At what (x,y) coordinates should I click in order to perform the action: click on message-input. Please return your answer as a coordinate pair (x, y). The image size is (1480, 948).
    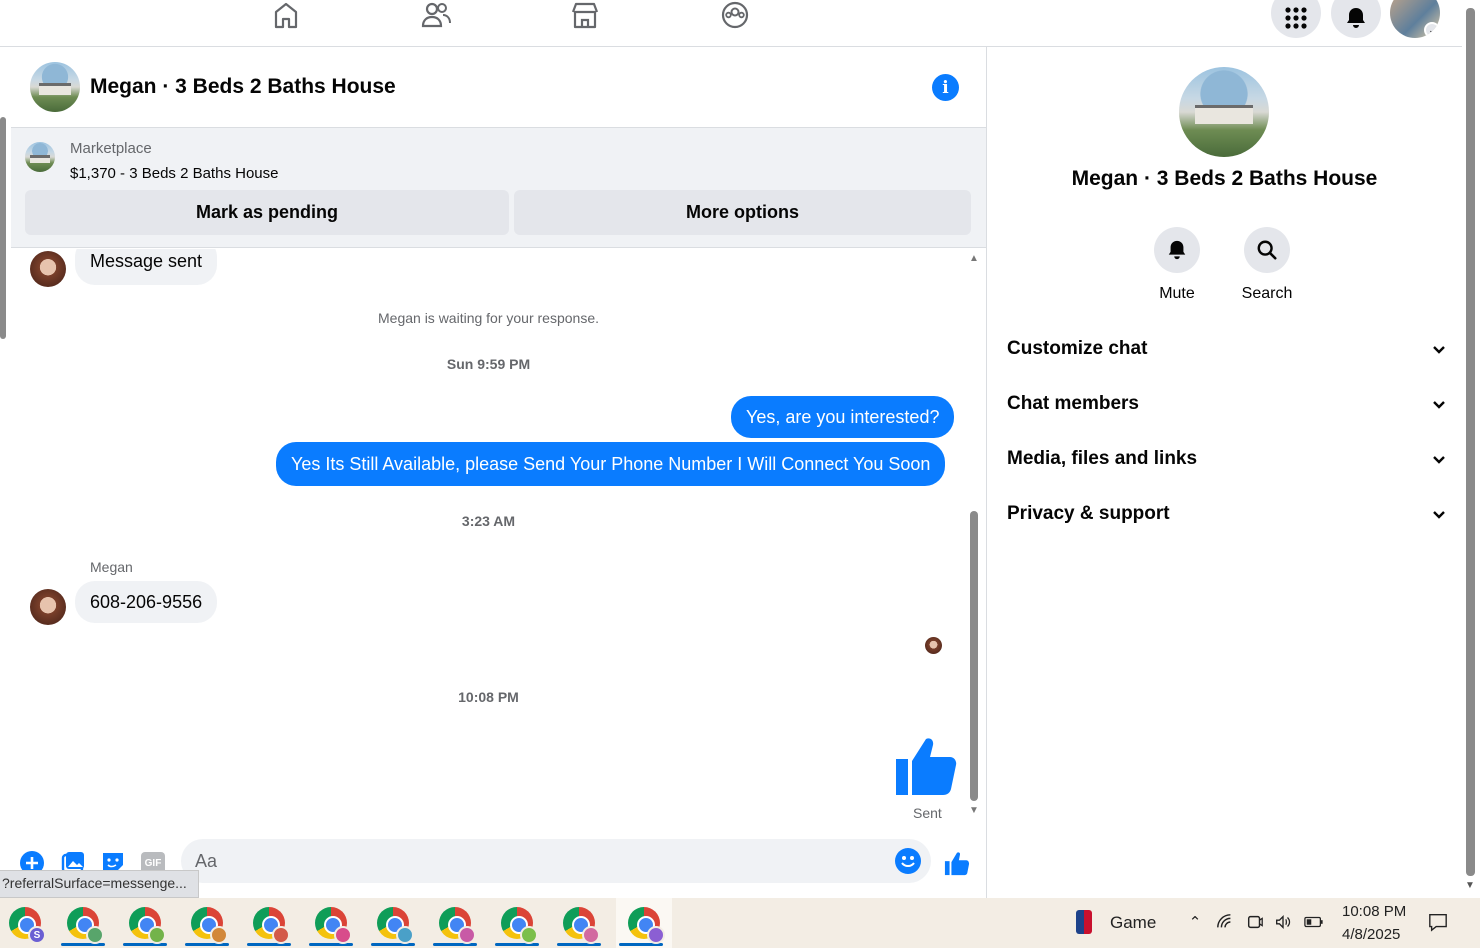
    Looking at the image, I should click on (535, 861).